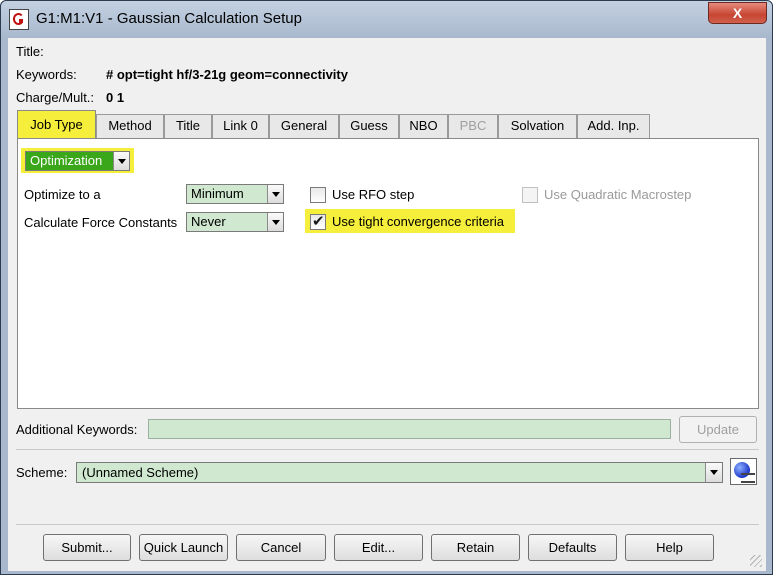  I want to click on keywords-label: Keywords:, so click(46, 74).